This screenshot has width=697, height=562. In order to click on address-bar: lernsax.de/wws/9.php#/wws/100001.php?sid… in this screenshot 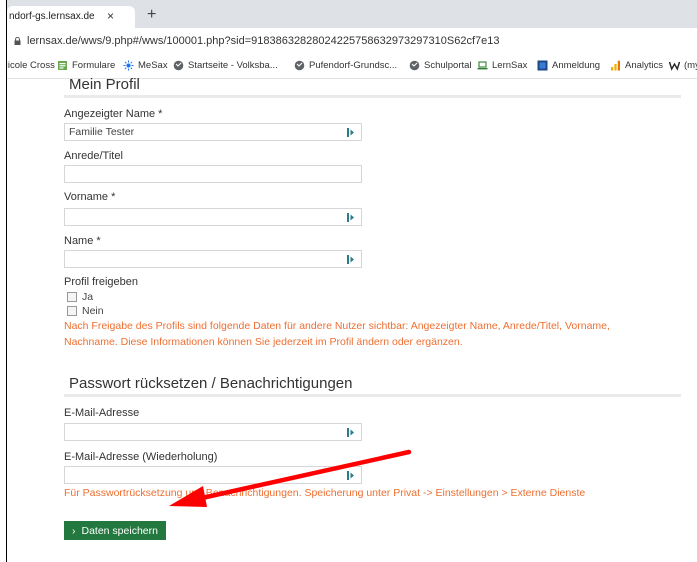, I will do `click(352, 42)`.